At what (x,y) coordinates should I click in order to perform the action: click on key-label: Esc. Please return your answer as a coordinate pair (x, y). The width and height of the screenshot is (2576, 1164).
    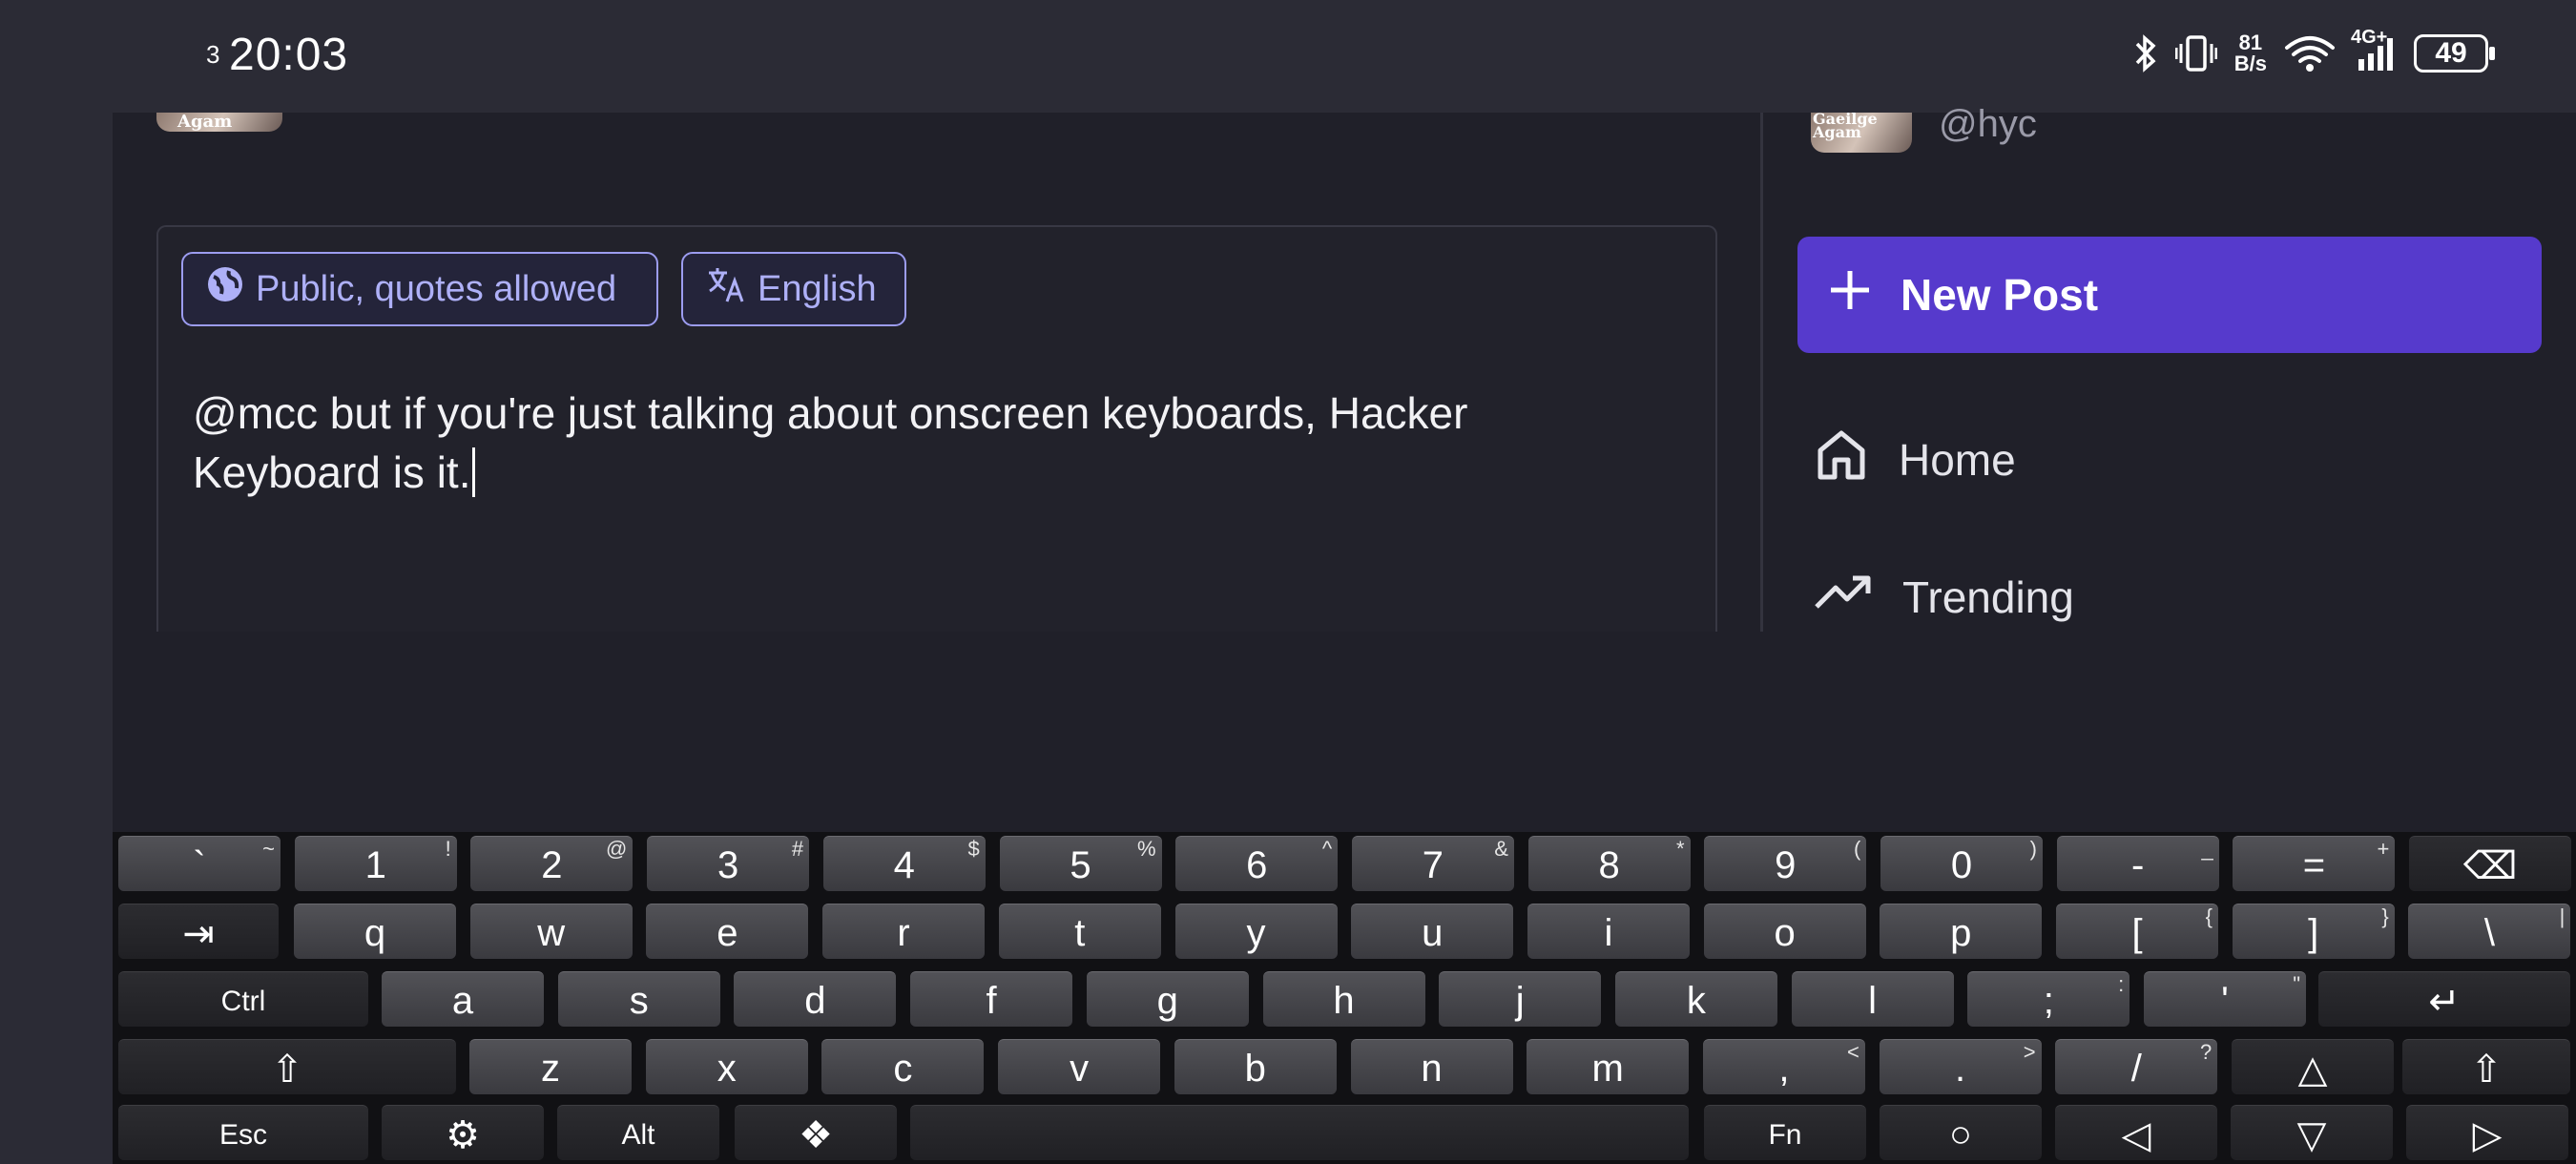
    Looking at the image, I should click on (242, 1134).